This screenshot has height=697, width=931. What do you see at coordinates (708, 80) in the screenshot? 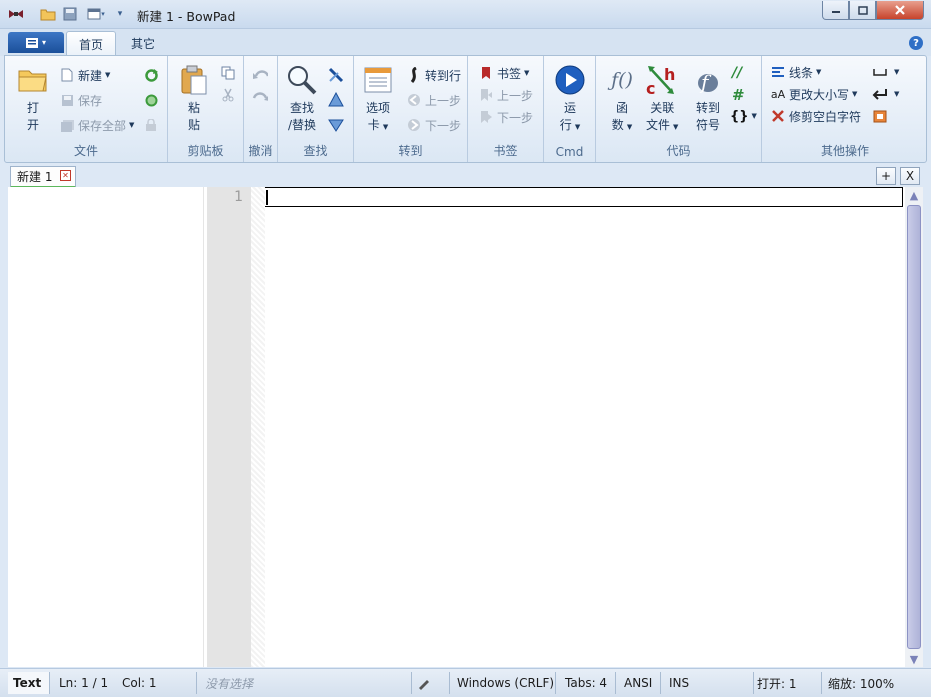
I see `symbol-icon: f` at bounding box center [708, 80].